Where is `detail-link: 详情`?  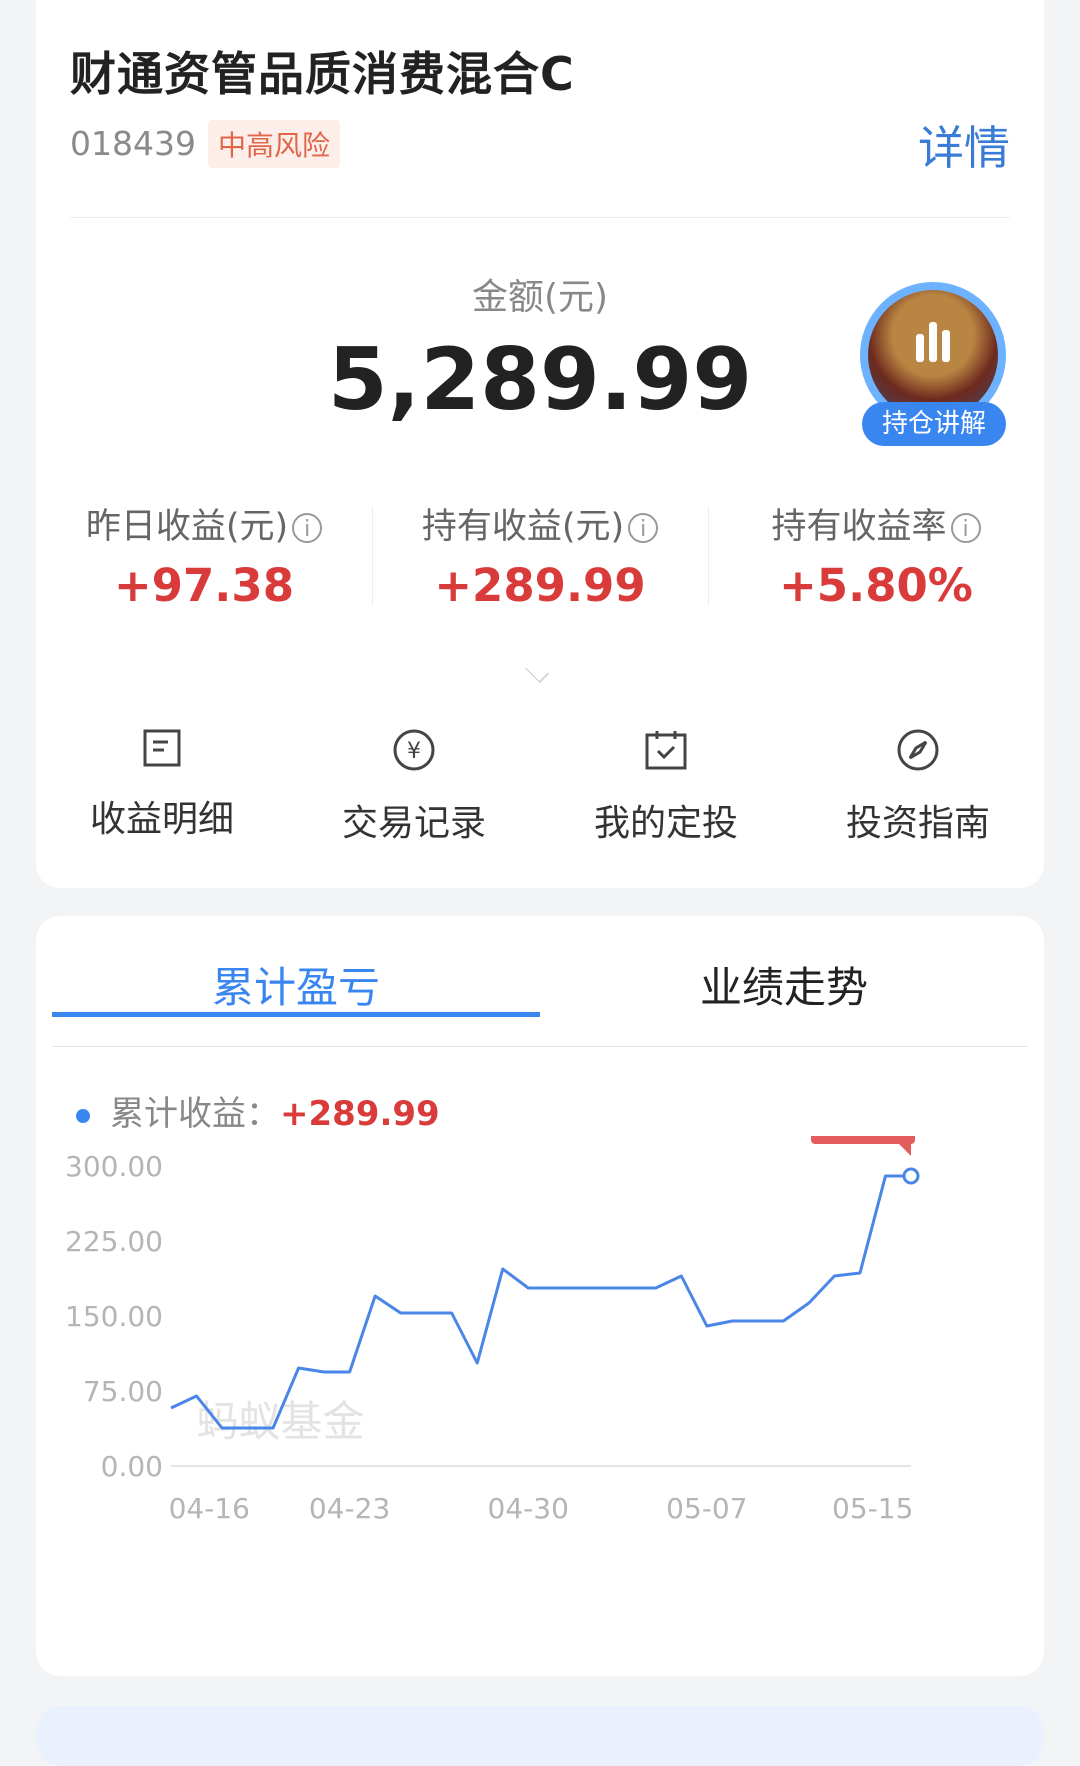 detail-link: 详情 is located at coordinates (964, 145).